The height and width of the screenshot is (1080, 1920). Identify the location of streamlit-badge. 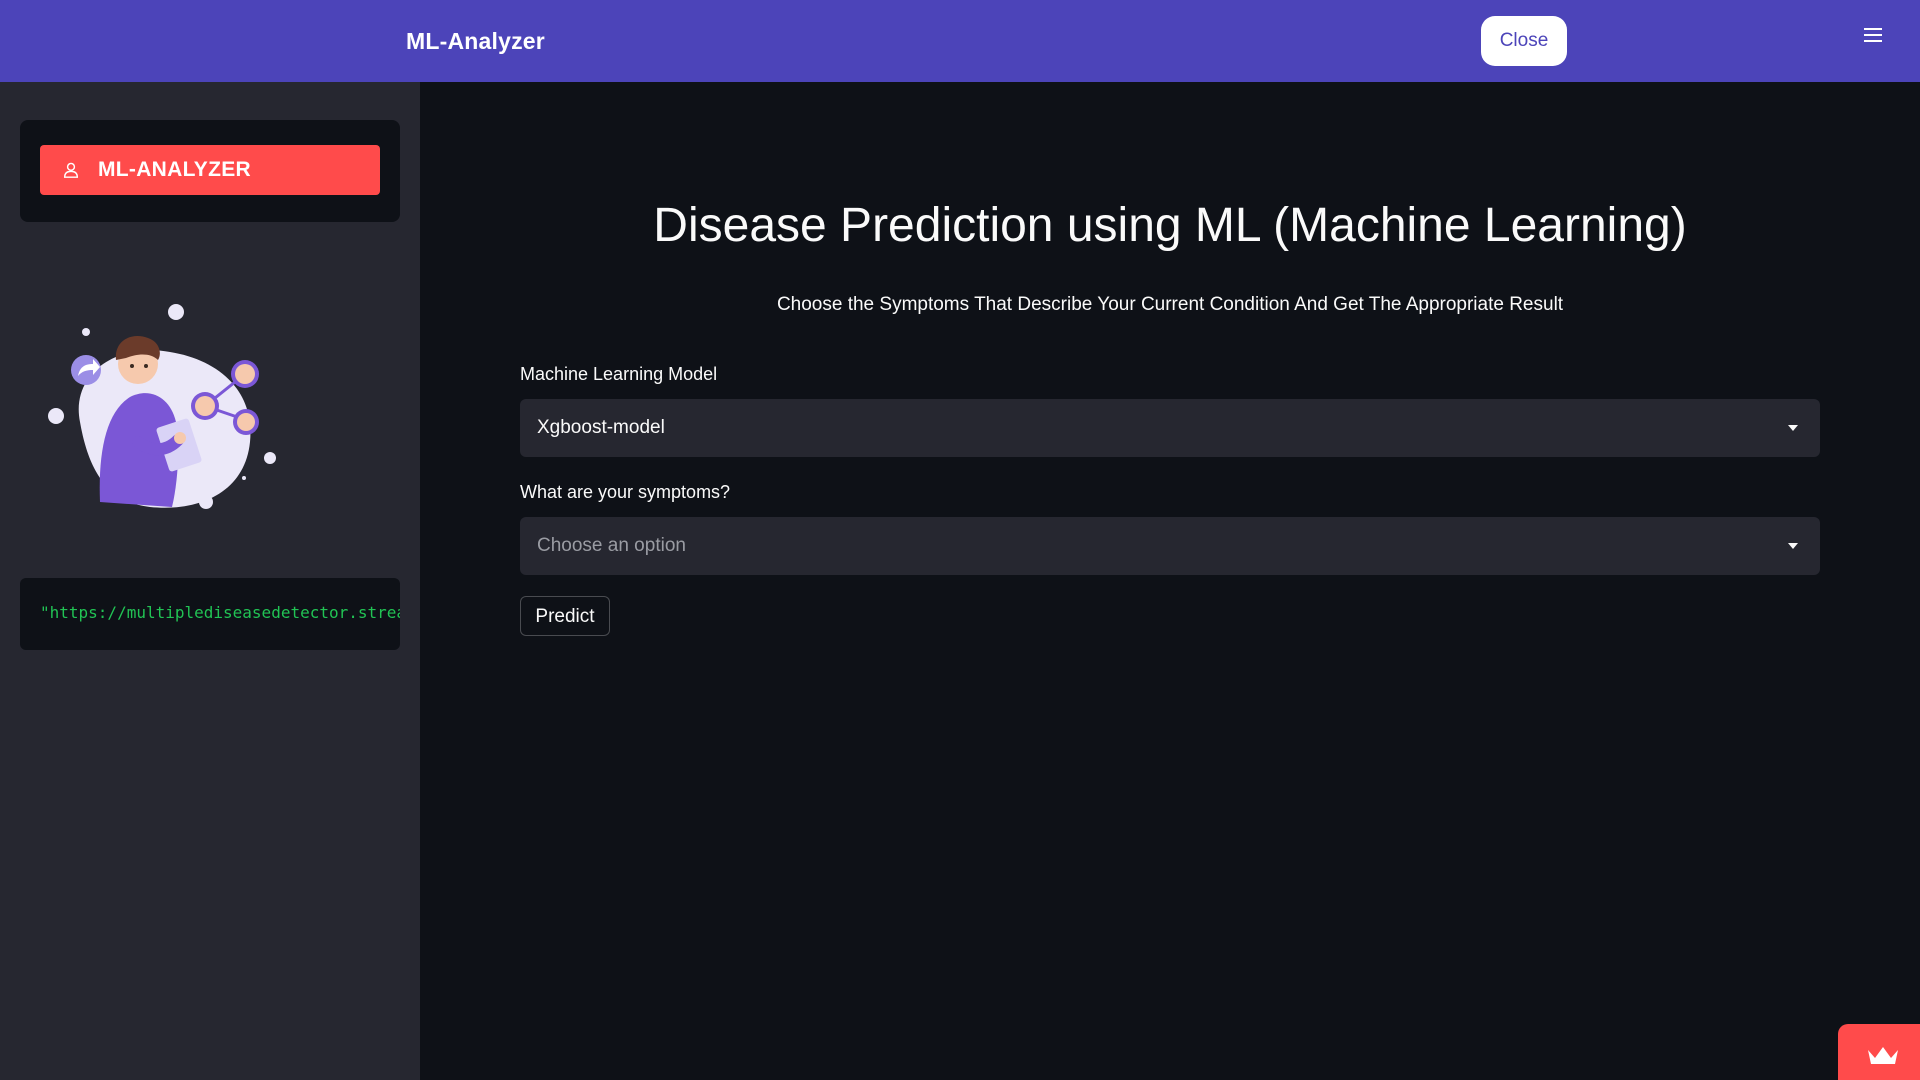
(1879, 1052).